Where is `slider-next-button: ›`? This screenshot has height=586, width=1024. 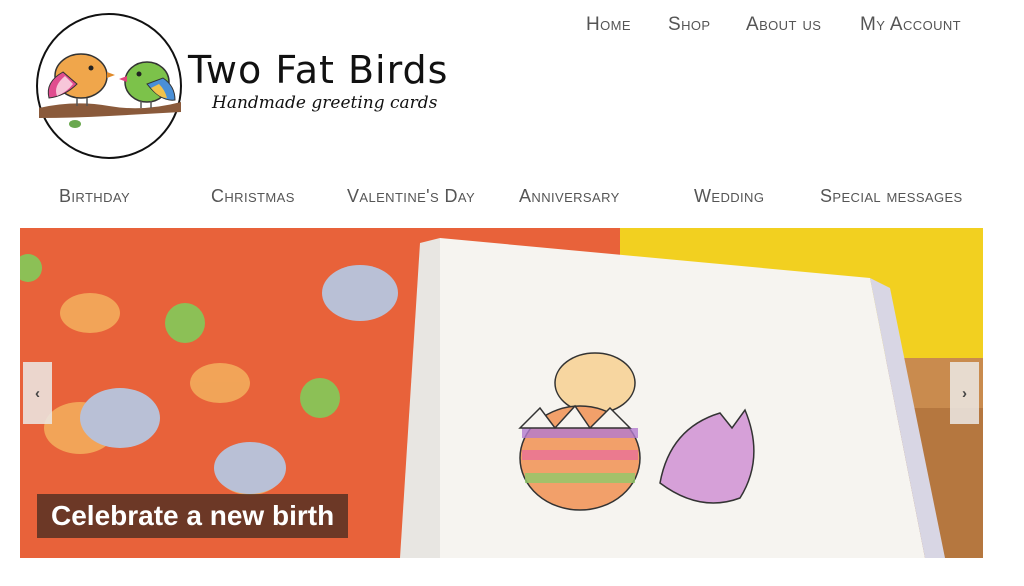 slider-next-button: › is located at coordinates (964, 393).